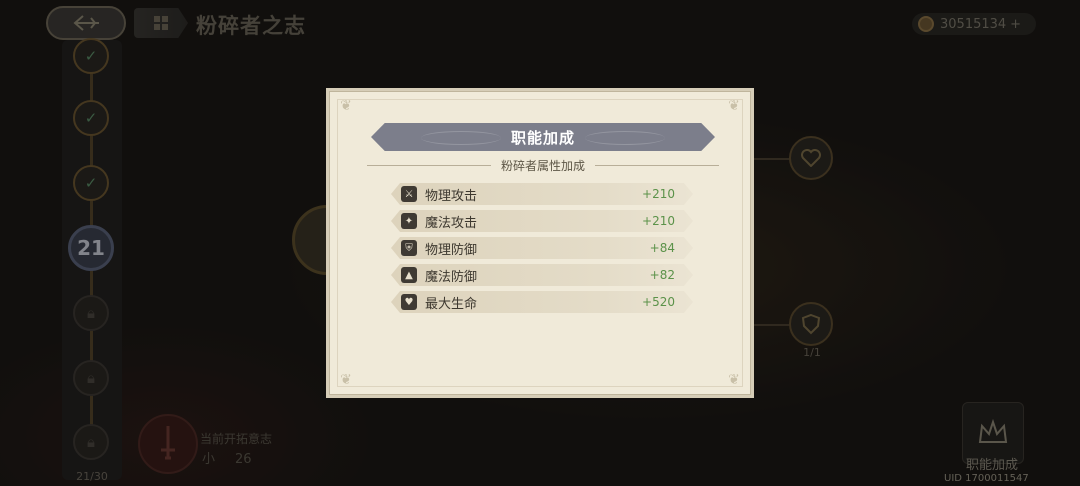 Image resolution: width=1080 pixels, height=486 pixels. I want to click on attribute-row-max-hp: ♥ 最大生命 +520, so click(542, 302).